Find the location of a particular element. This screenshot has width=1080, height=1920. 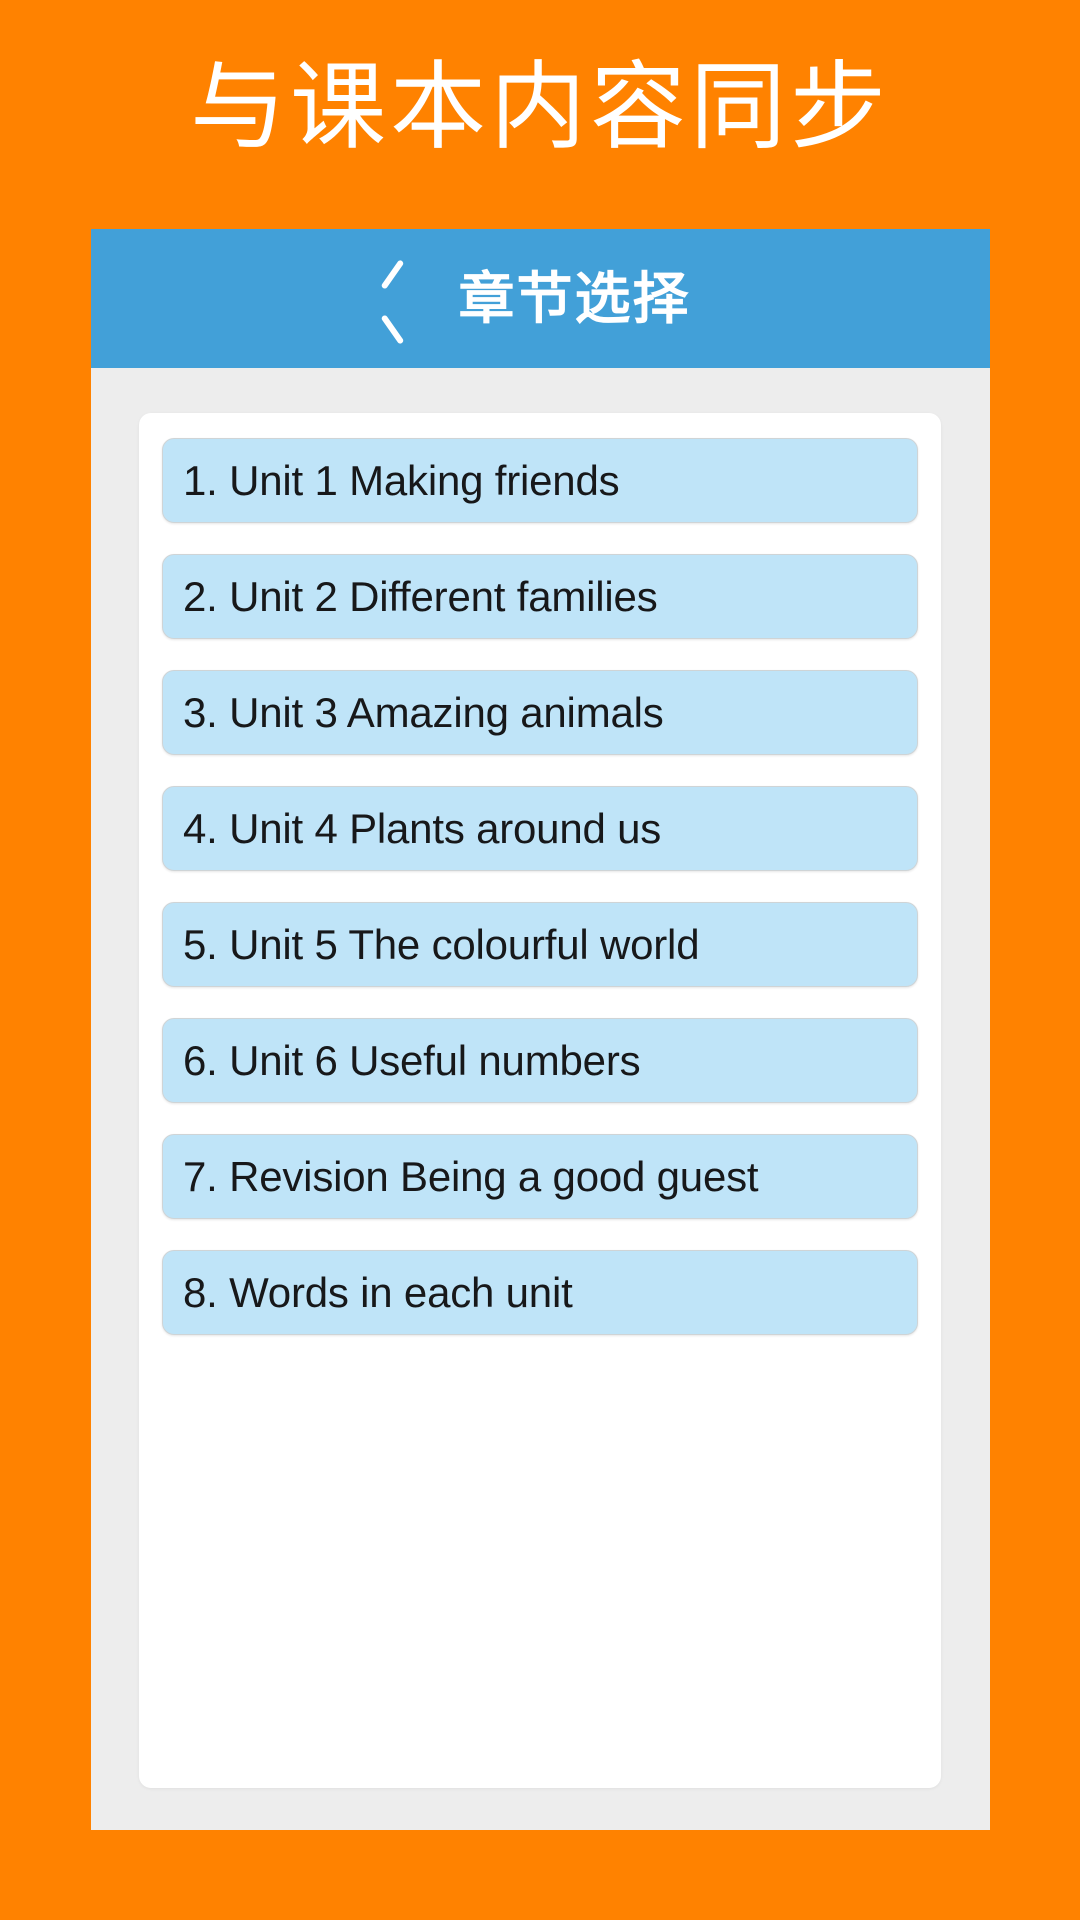

chapter-list-item-1: 1. Unit 1 Making friends is located at coordinates (540, 480).